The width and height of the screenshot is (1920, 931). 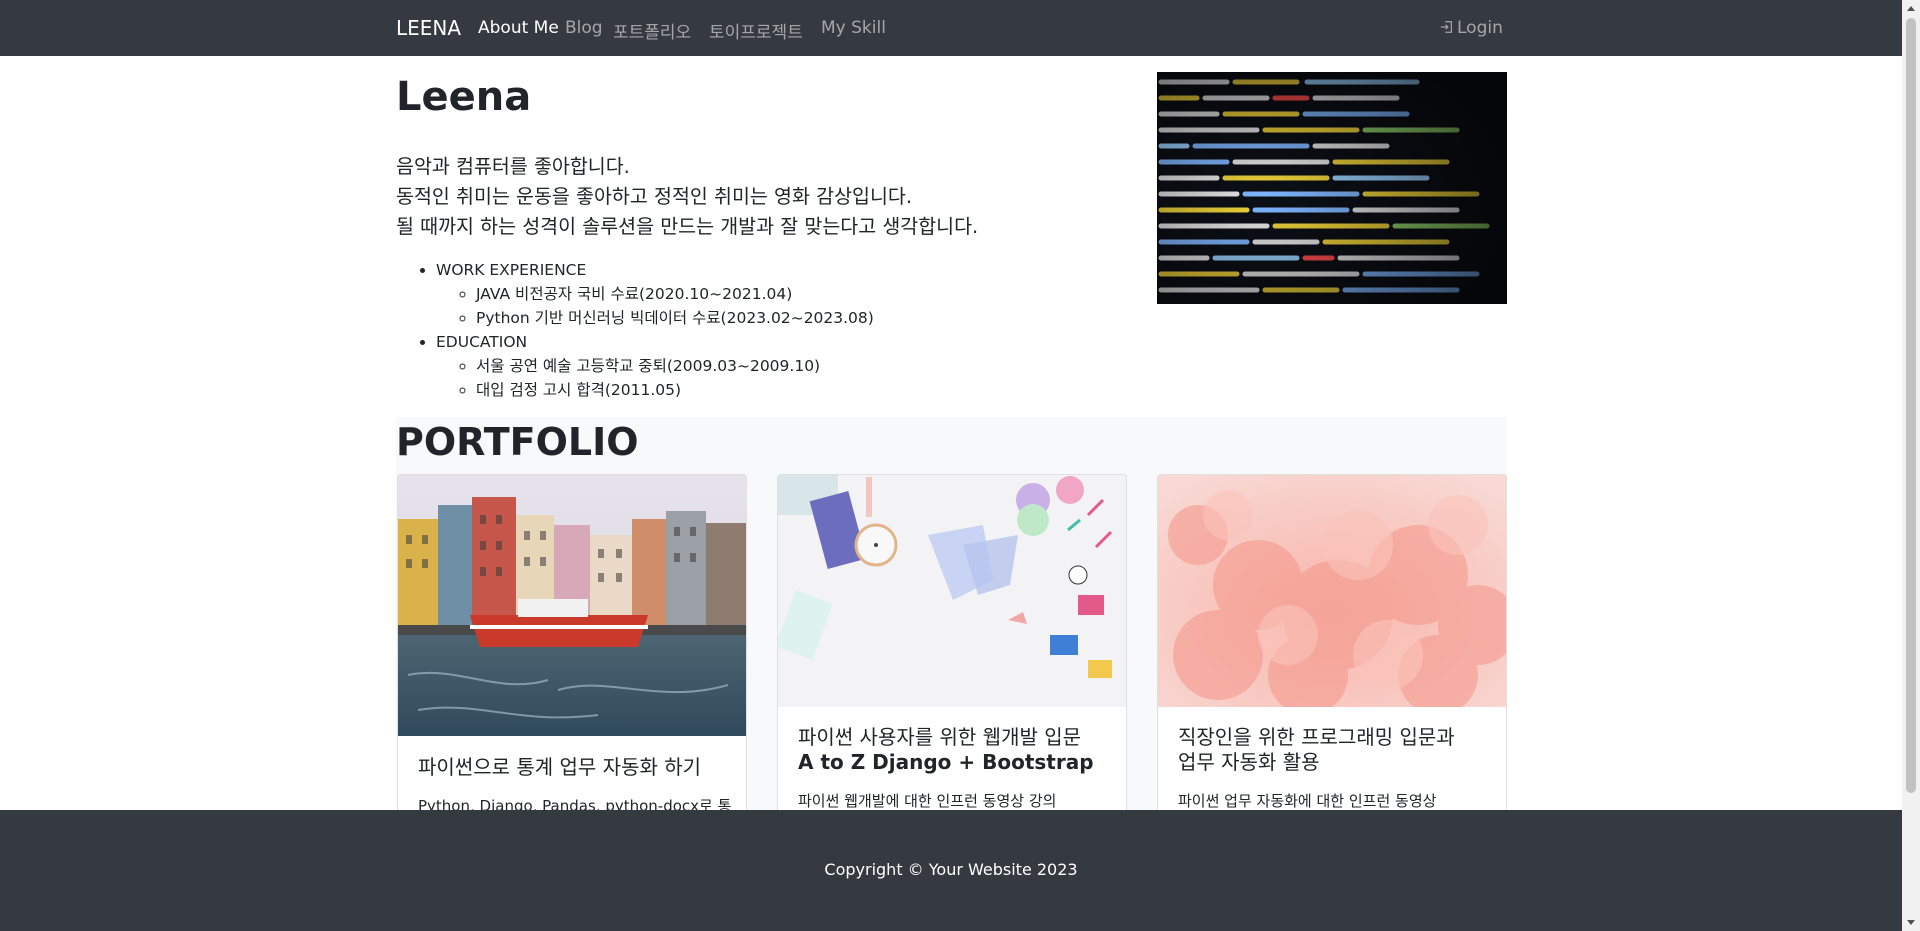 I want to click on vertical-scrollbar, so click(x=1911, y=465).